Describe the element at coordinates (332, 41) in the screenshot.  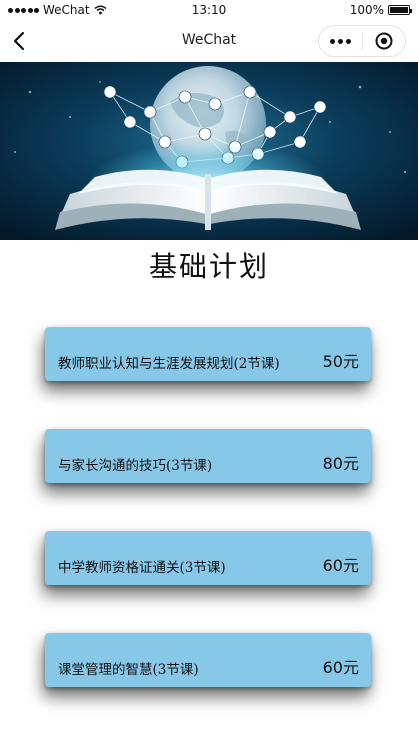
I see `more-dots-icon` at that location.